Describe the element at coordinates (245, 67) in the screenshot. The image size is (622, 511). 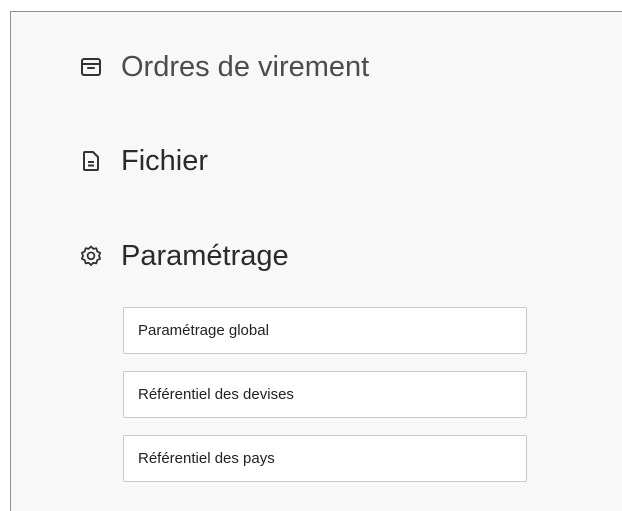
I see `menu-section-label: Ordres de virement` at that location.